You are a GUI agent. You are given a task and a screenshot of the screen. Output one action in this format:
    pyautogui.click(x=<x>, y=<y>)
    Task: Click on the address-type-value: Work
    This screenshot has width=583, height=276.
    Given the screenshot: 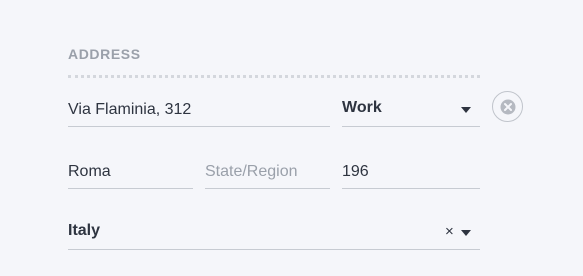 What is the action you would take?
    pyautogui.click(x=362, y=107)
    